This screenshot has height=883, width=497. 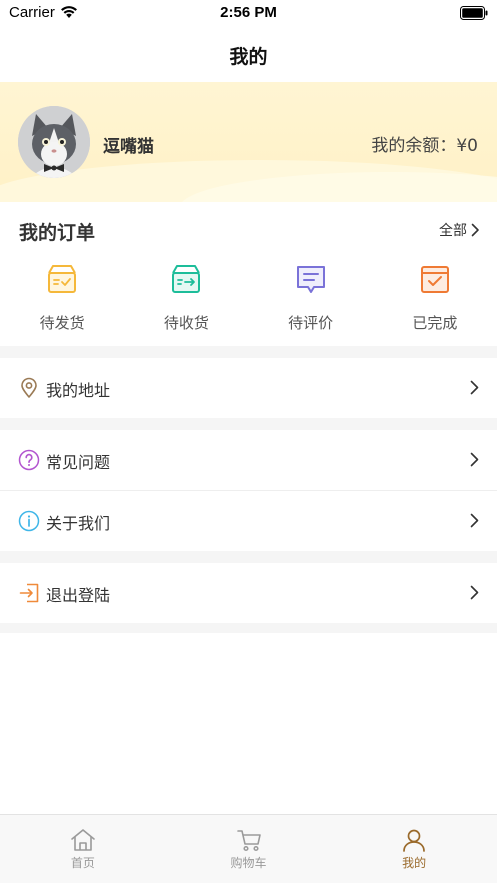 I want to click on tab-label: 首页, so click(x=82, y=863).